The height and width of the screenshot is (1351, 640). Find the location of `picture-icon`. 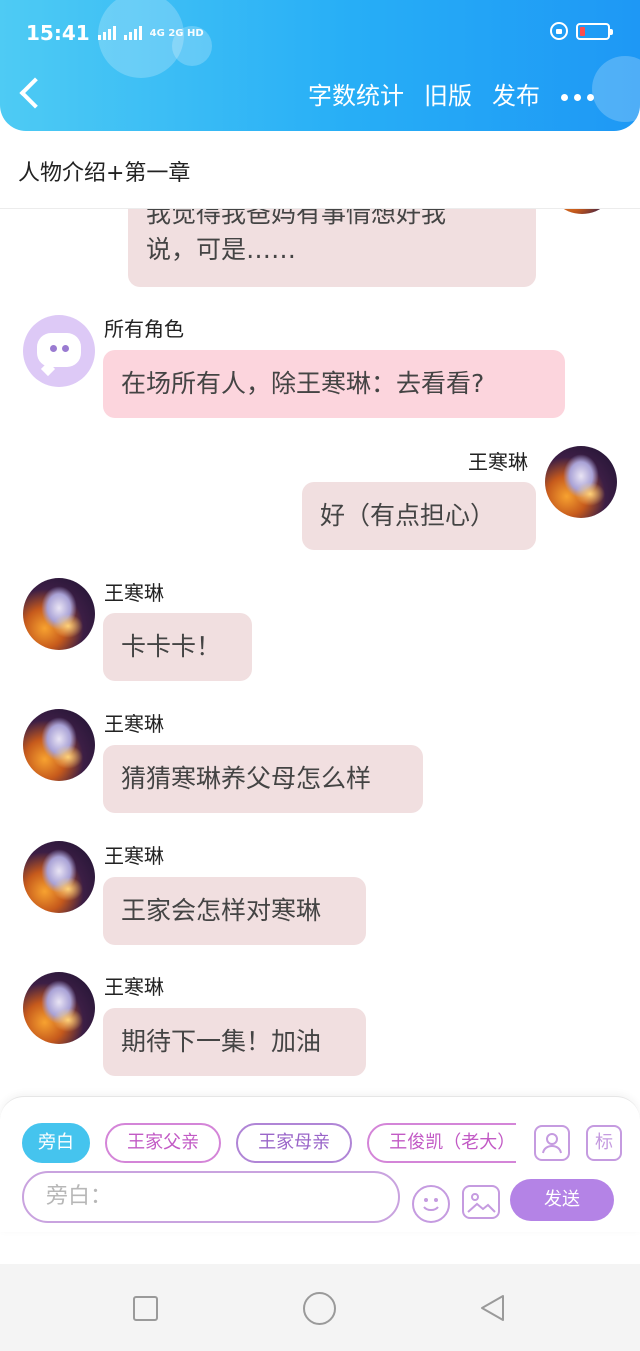

picture-icon is located at coordinates (481, 1203).